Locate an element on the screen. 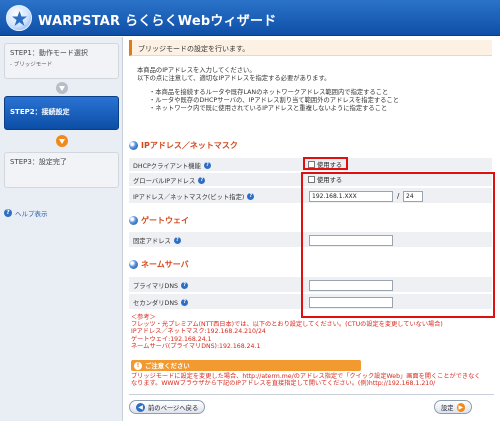 This screenshot has width=500, height=421. intro-line: 本商品のIPアドレスを入力してください。 is located at coordinates (196, 70).